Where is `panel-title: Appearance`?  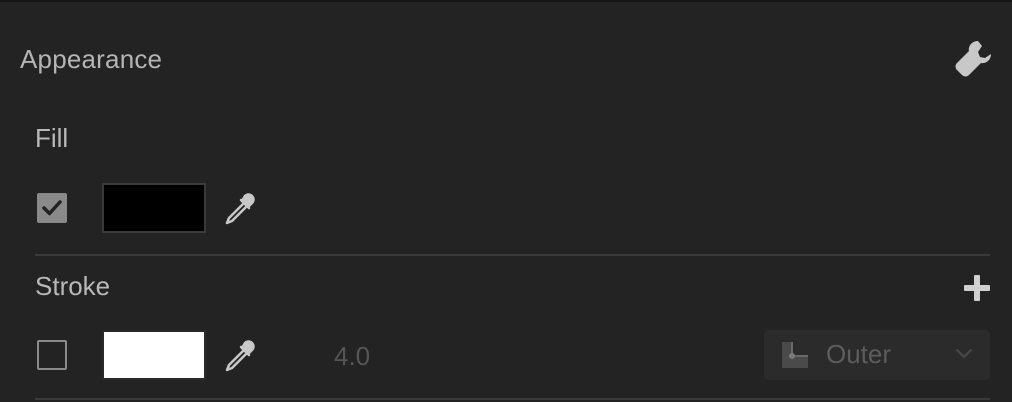
panel-title: Appearance is located at coordinates (91, 59).